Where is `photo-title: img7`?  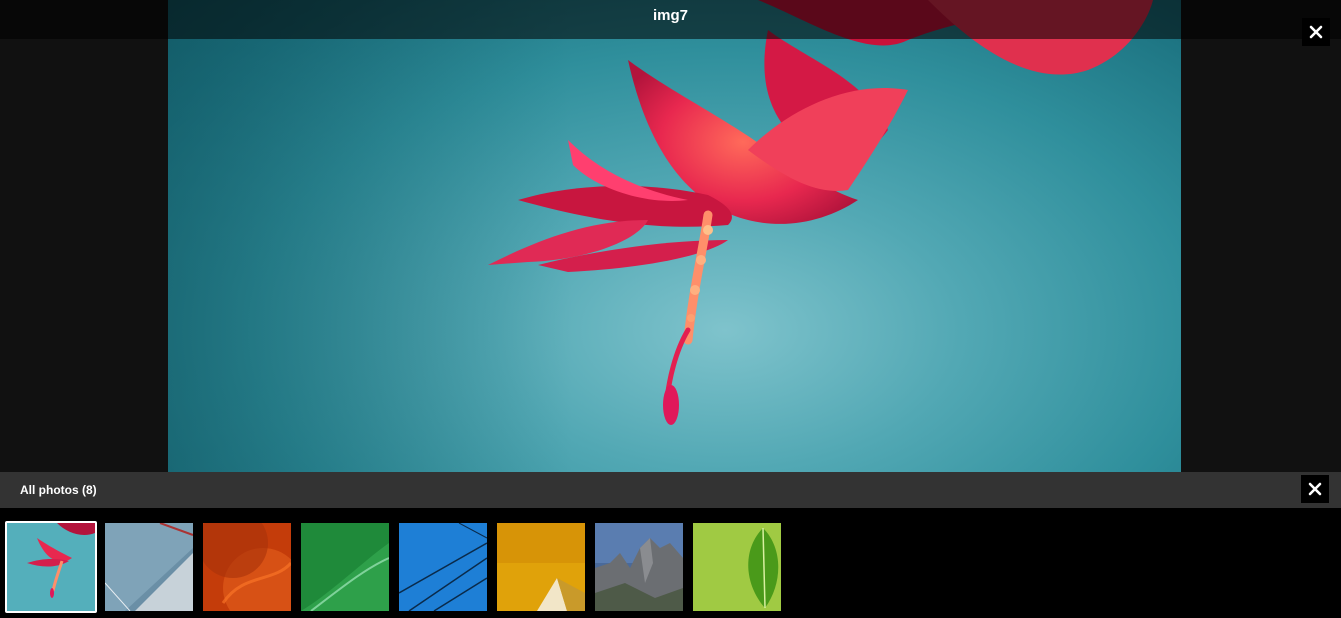
photo-title: img7 is located at coordinates (670, 15).